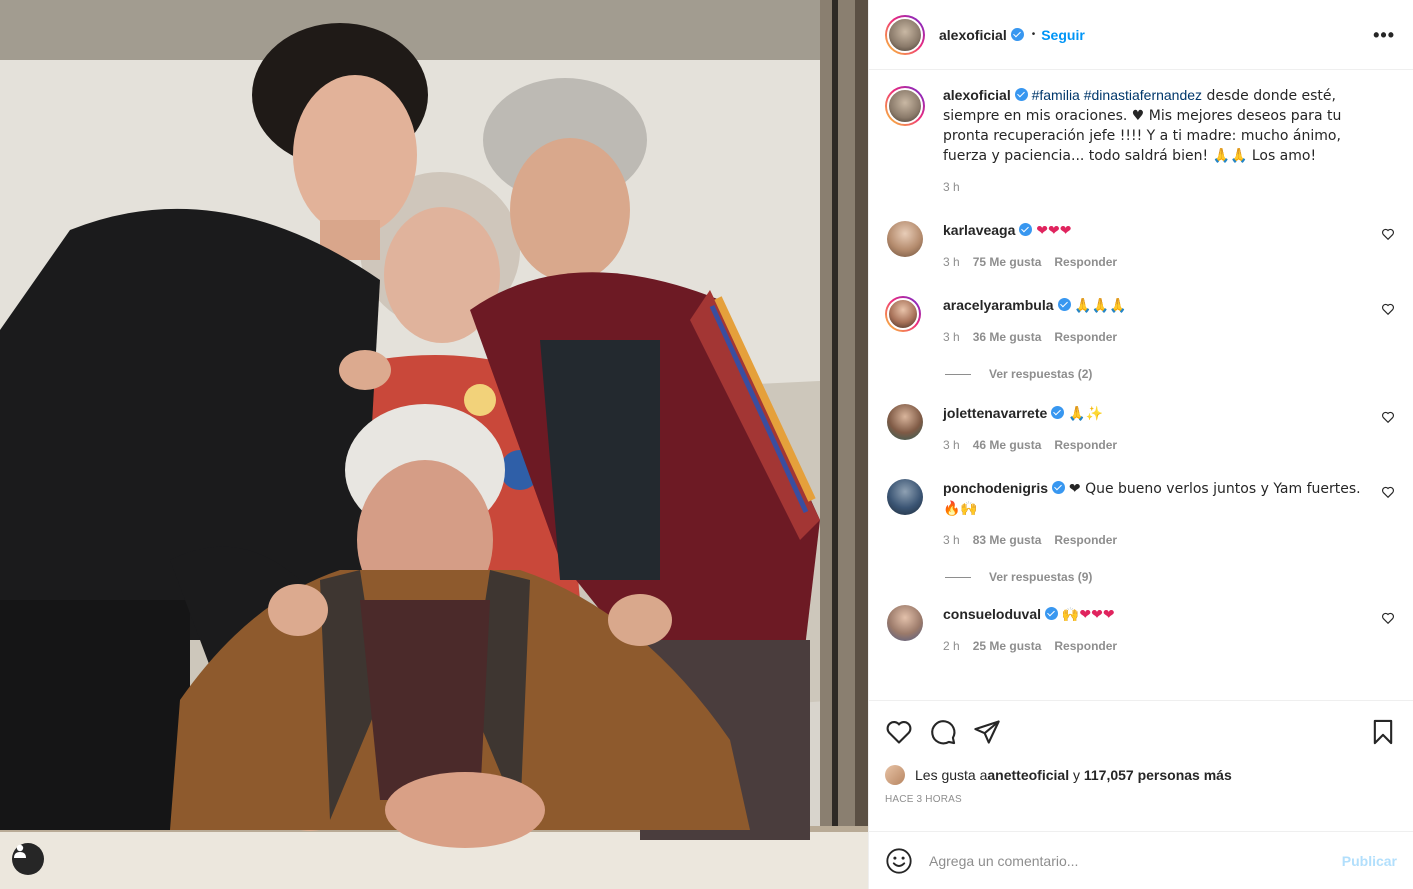 This screenshot has width=1413, height=889. I want to click on comment-likes: 83 Me gusta, so click(1007, 540).